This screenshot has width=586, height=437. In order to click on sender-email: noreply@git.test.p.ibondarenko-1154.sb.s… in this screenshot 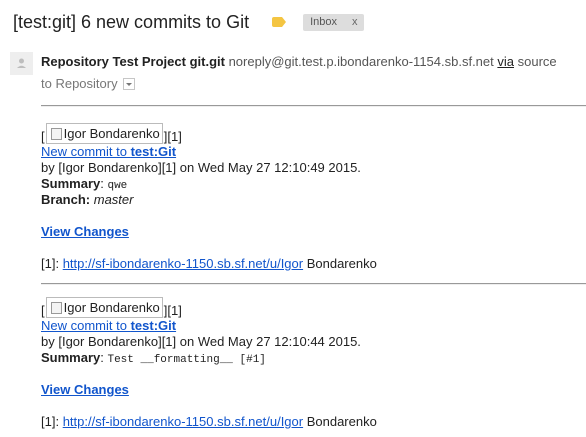, I will do `click(361, 61)`.